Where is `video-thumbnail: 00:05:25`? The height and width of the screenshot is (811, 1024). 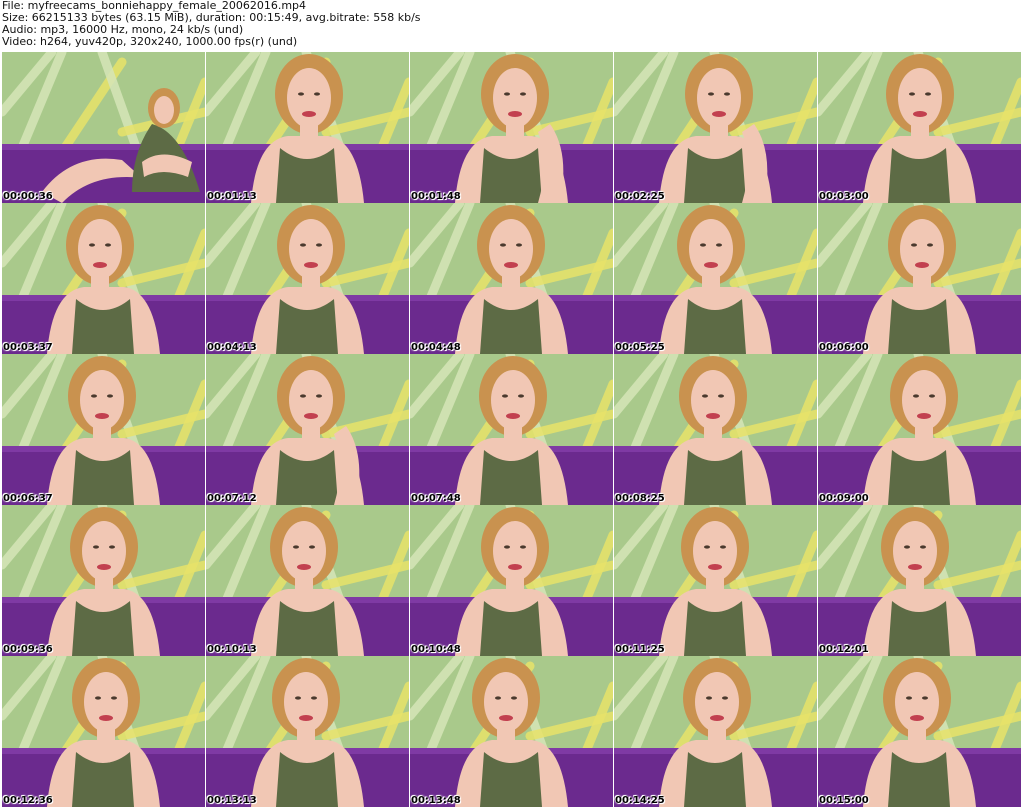
video-thumbnail: 00:05:25 is located at coordinates (715, 278).